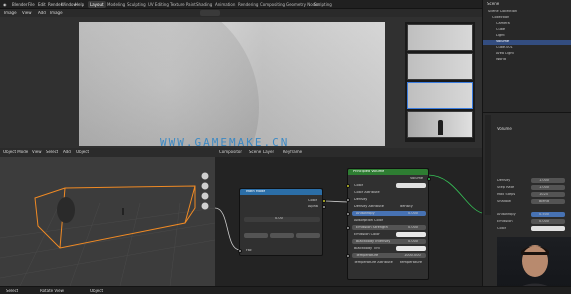 The width and height of the screenshot is (571, 294). What do you see at coordinates (411, 248) in the screenshot?
I see `vol-blackbody-tint-swatch` at bounding box center [411, 248].